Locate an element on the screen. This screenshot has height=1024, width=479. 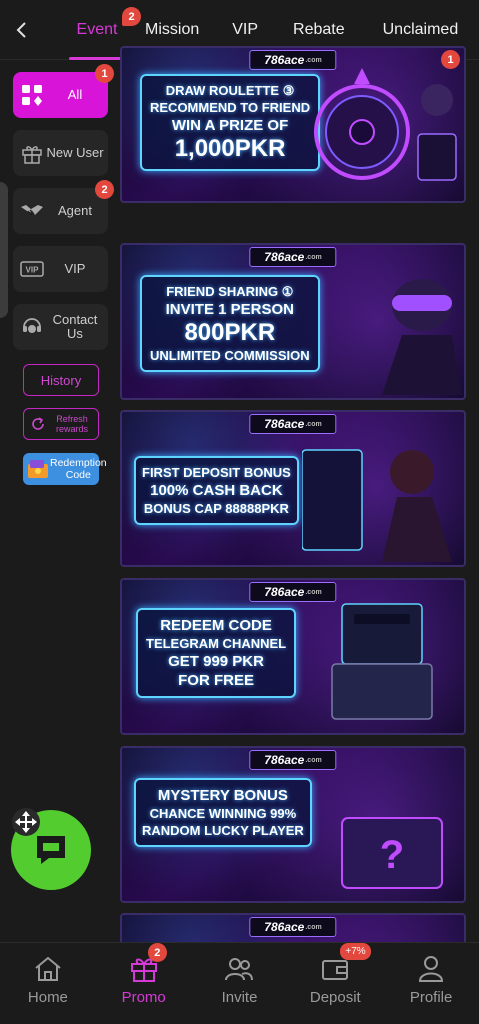
history-button: History is located at coordinates (61, 380).